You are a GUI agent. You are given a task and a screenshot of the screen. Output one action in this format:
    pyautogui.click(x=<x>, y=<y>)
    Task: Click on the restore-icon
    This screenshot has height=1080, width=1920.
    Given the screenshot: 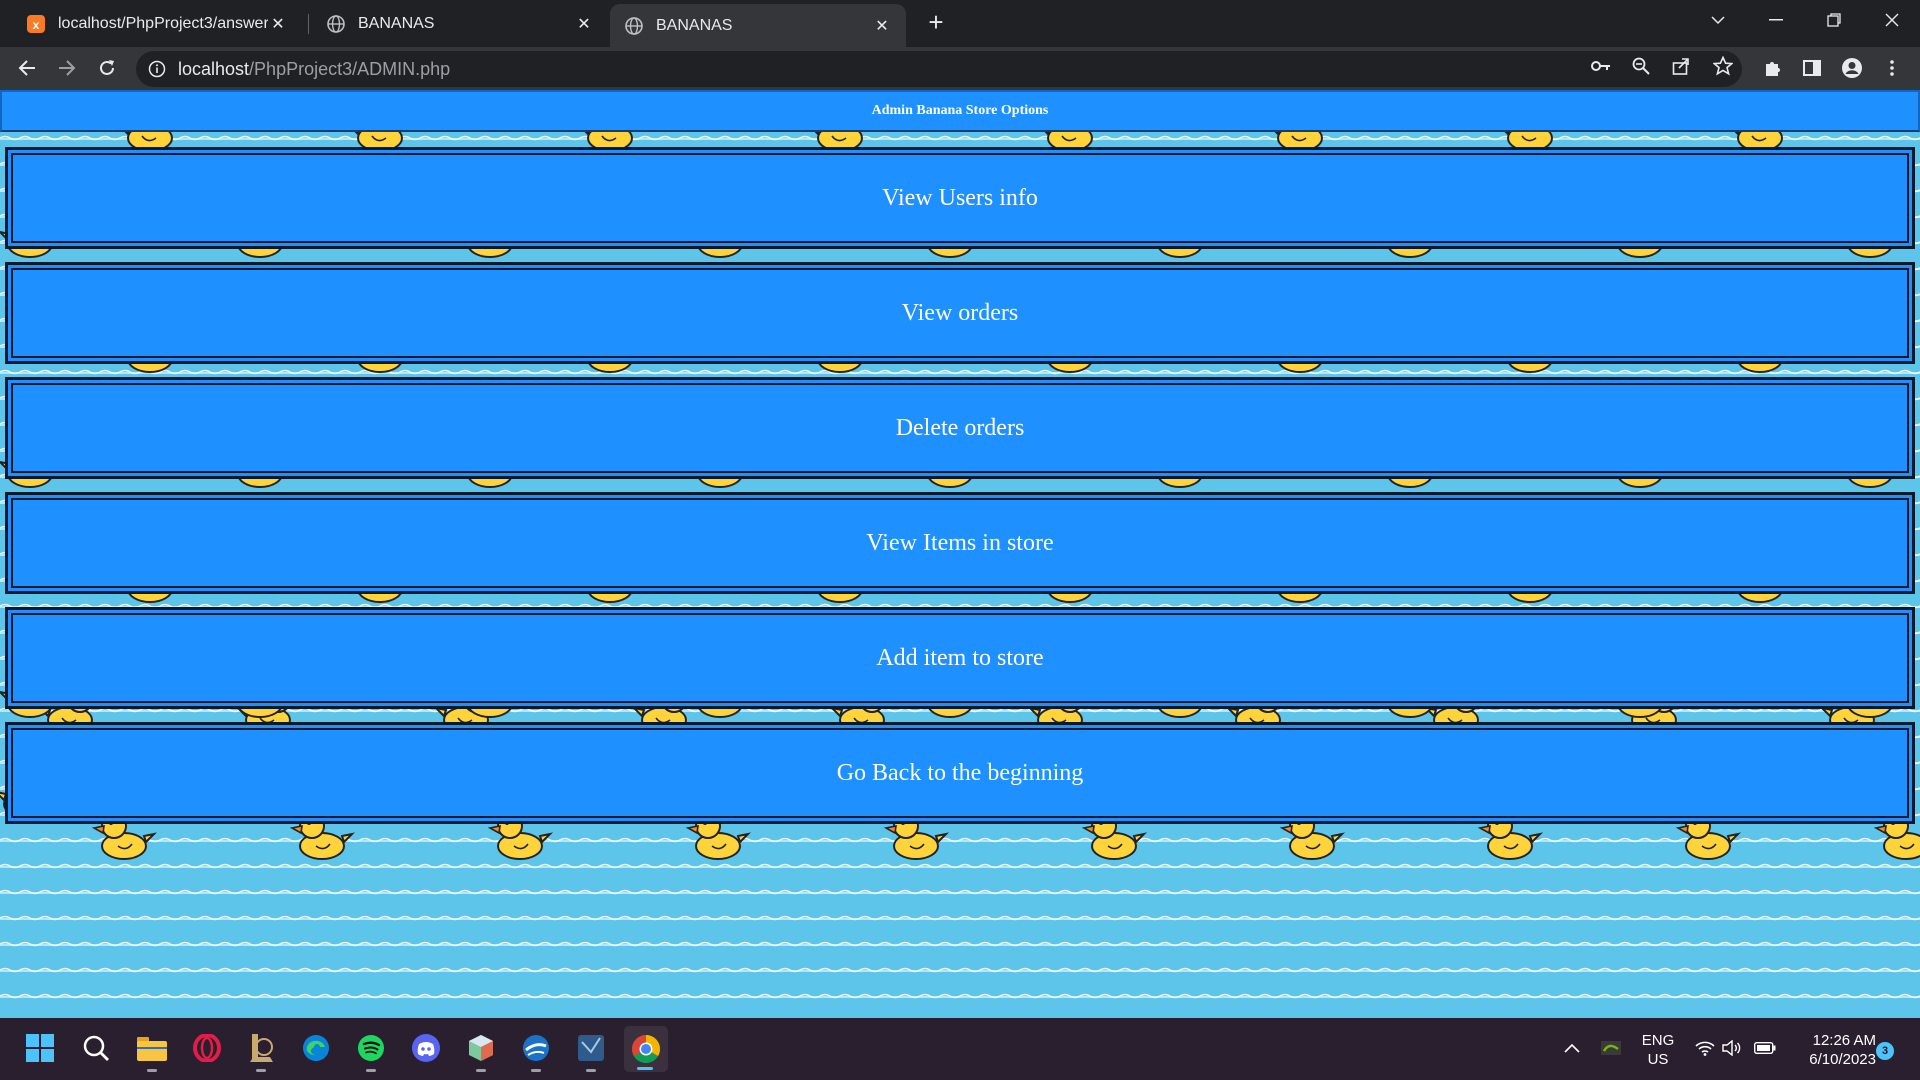 What is the action you would take?
    pyautogui.click(x=1834, y=20)
    